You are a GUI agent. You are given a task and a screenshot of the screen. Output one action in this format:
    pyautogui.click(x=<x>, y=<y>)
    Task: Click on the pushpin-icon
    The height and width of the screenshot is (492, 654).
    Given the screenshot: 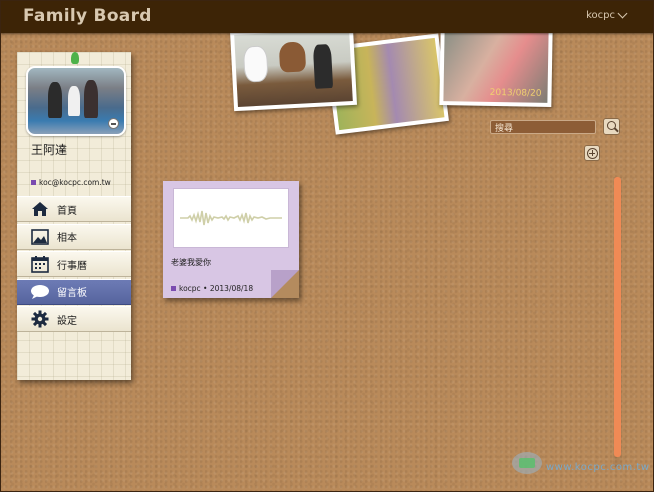 What is the action you would take?
    pyautogui.click(x=75, y=58)
    